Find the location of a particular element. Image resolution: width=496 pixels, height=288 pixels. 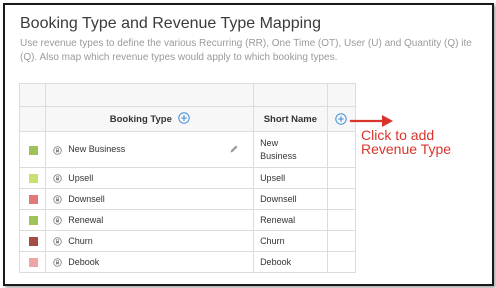

table-row: Debook Debook is located at coordinates (187, 262).